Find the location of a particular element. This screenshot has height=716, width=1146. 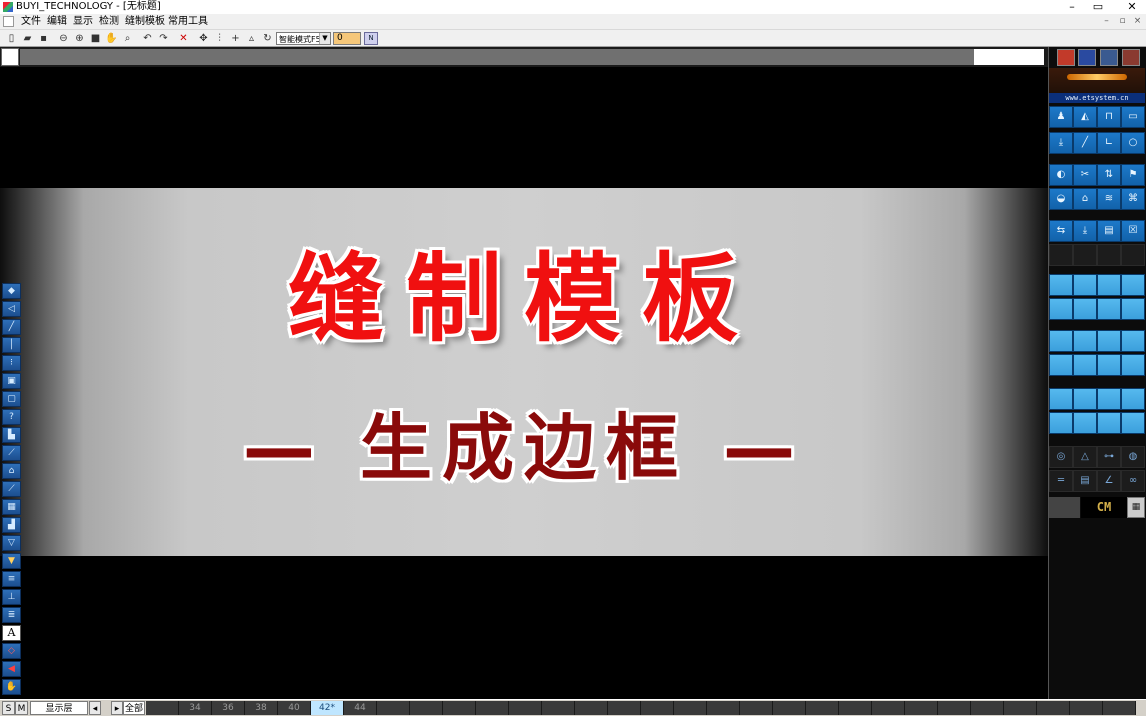

drop-tool-icon: ◐ is located at coordinates (1061, 175).